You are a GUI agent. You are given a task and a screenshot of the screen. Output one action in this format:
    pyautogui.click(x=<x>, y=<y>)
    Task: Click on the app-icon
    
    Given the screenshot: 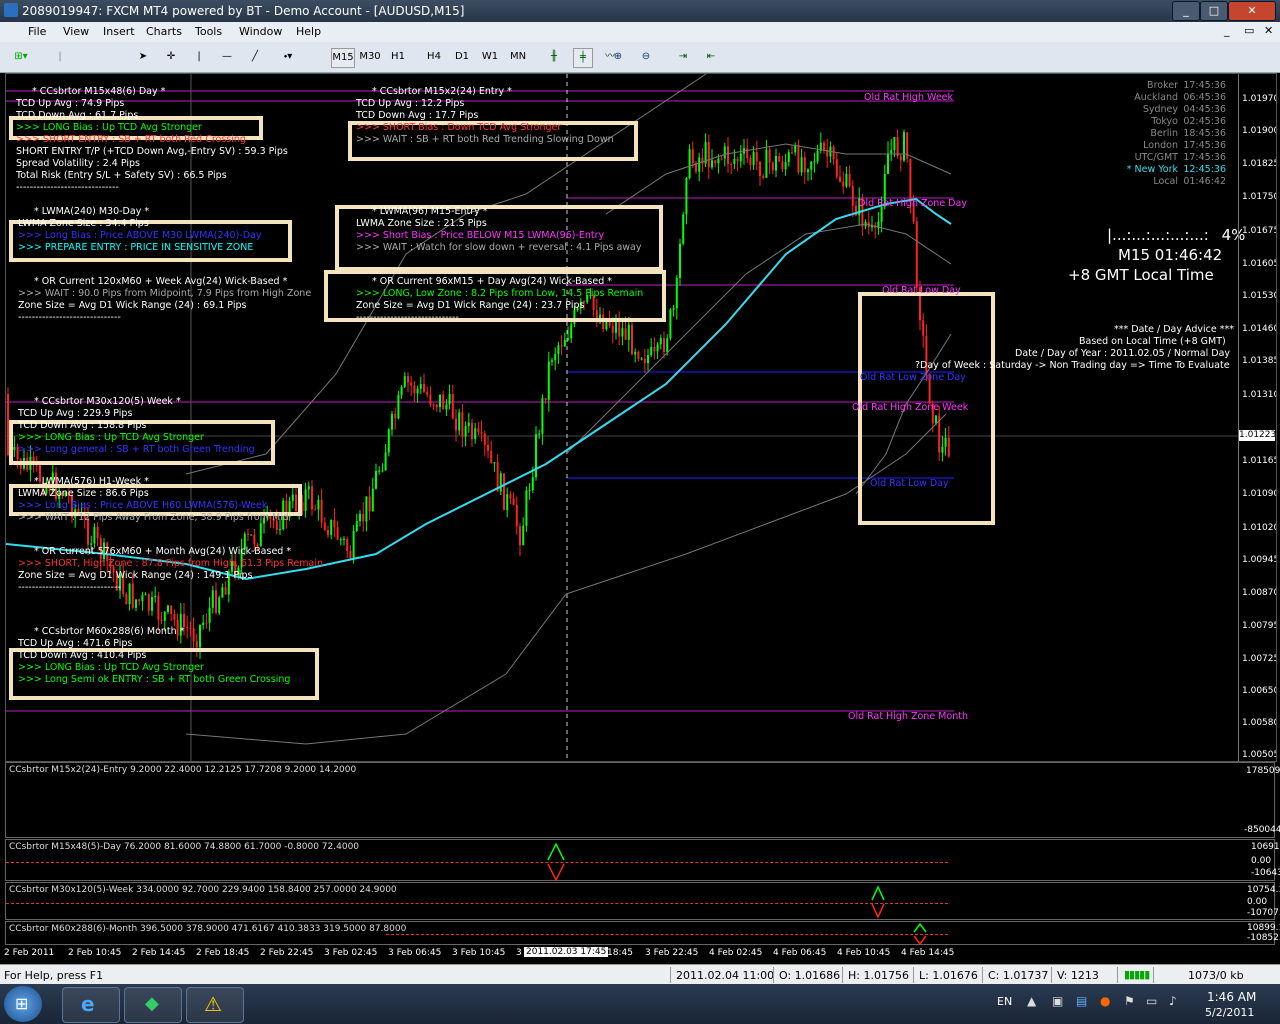 What is the action you would take?
    pyautogui.click(x=11, y=10)
    